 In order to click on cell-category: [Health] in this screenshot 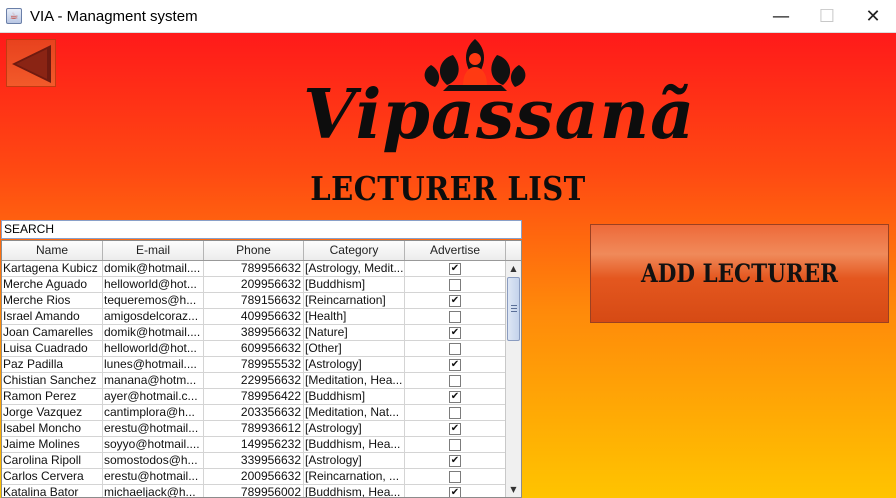, I will do `click(354, 316)`.